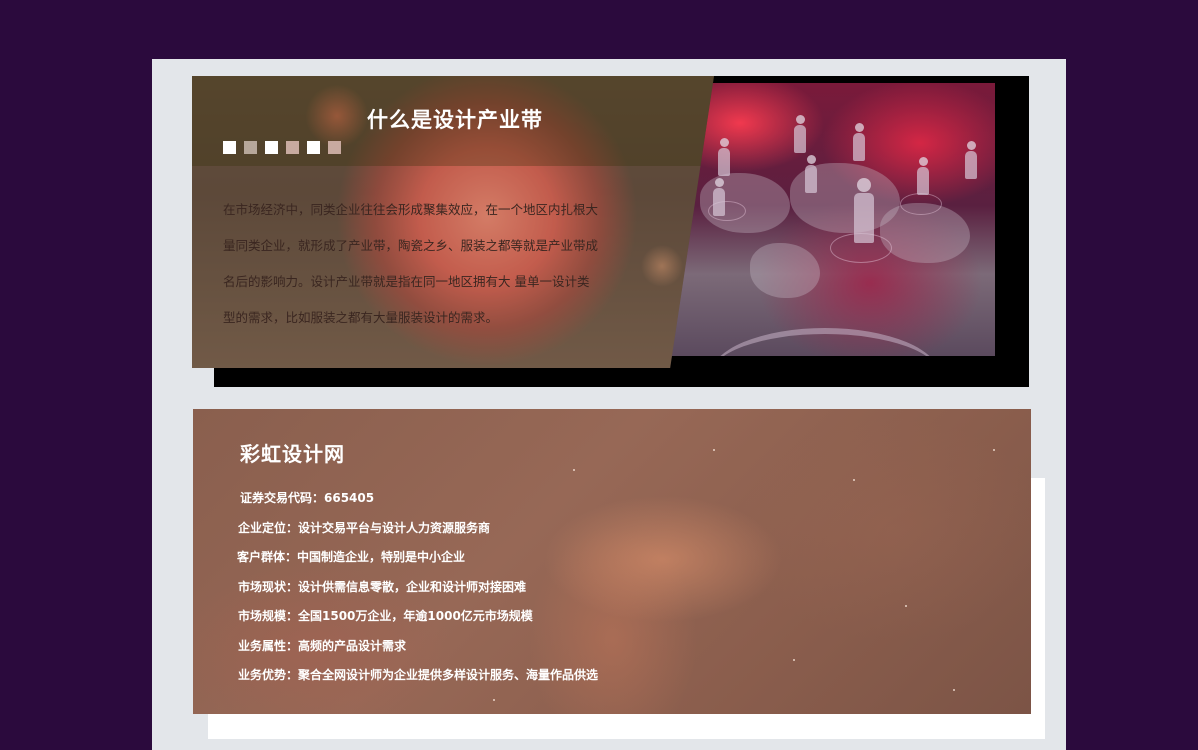 This screenshot has width=1198, height=750. I want to click on paragraph-line: 名后的影响力。设计产业带就是指在同一地区拥有大 量单一设计类, so click(406, 281).